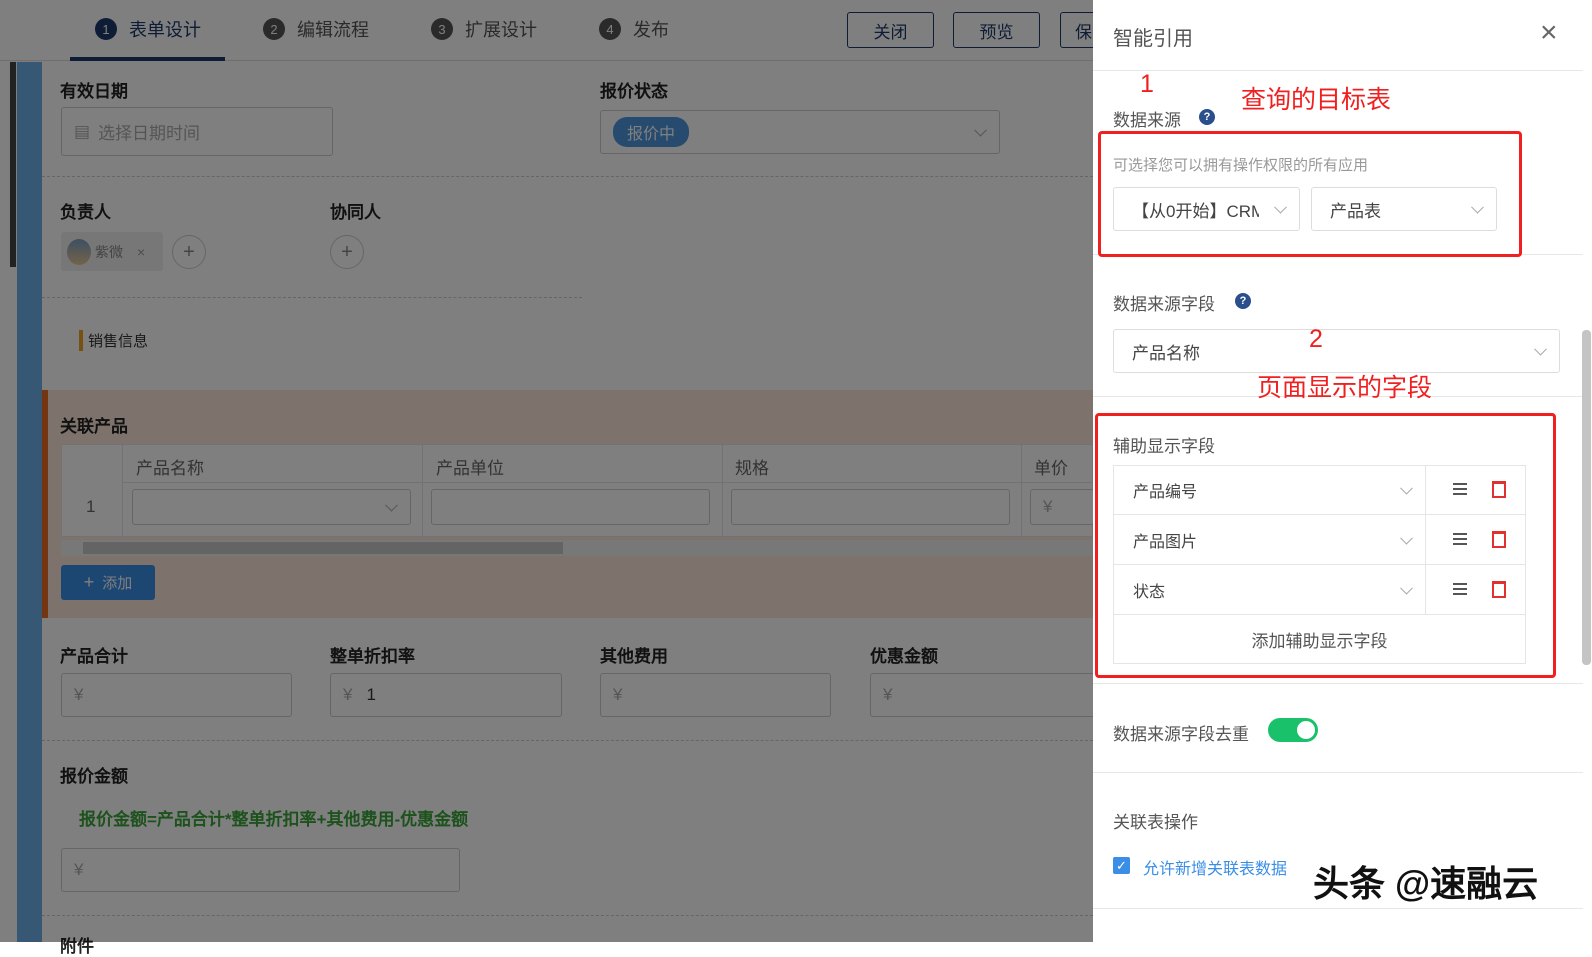 The height and width of the screenshot is (957, 1592). Describe the element at coordinates (1121, 865) in the screenshot. I see `allow-add-checkbox: ✓` at that location.